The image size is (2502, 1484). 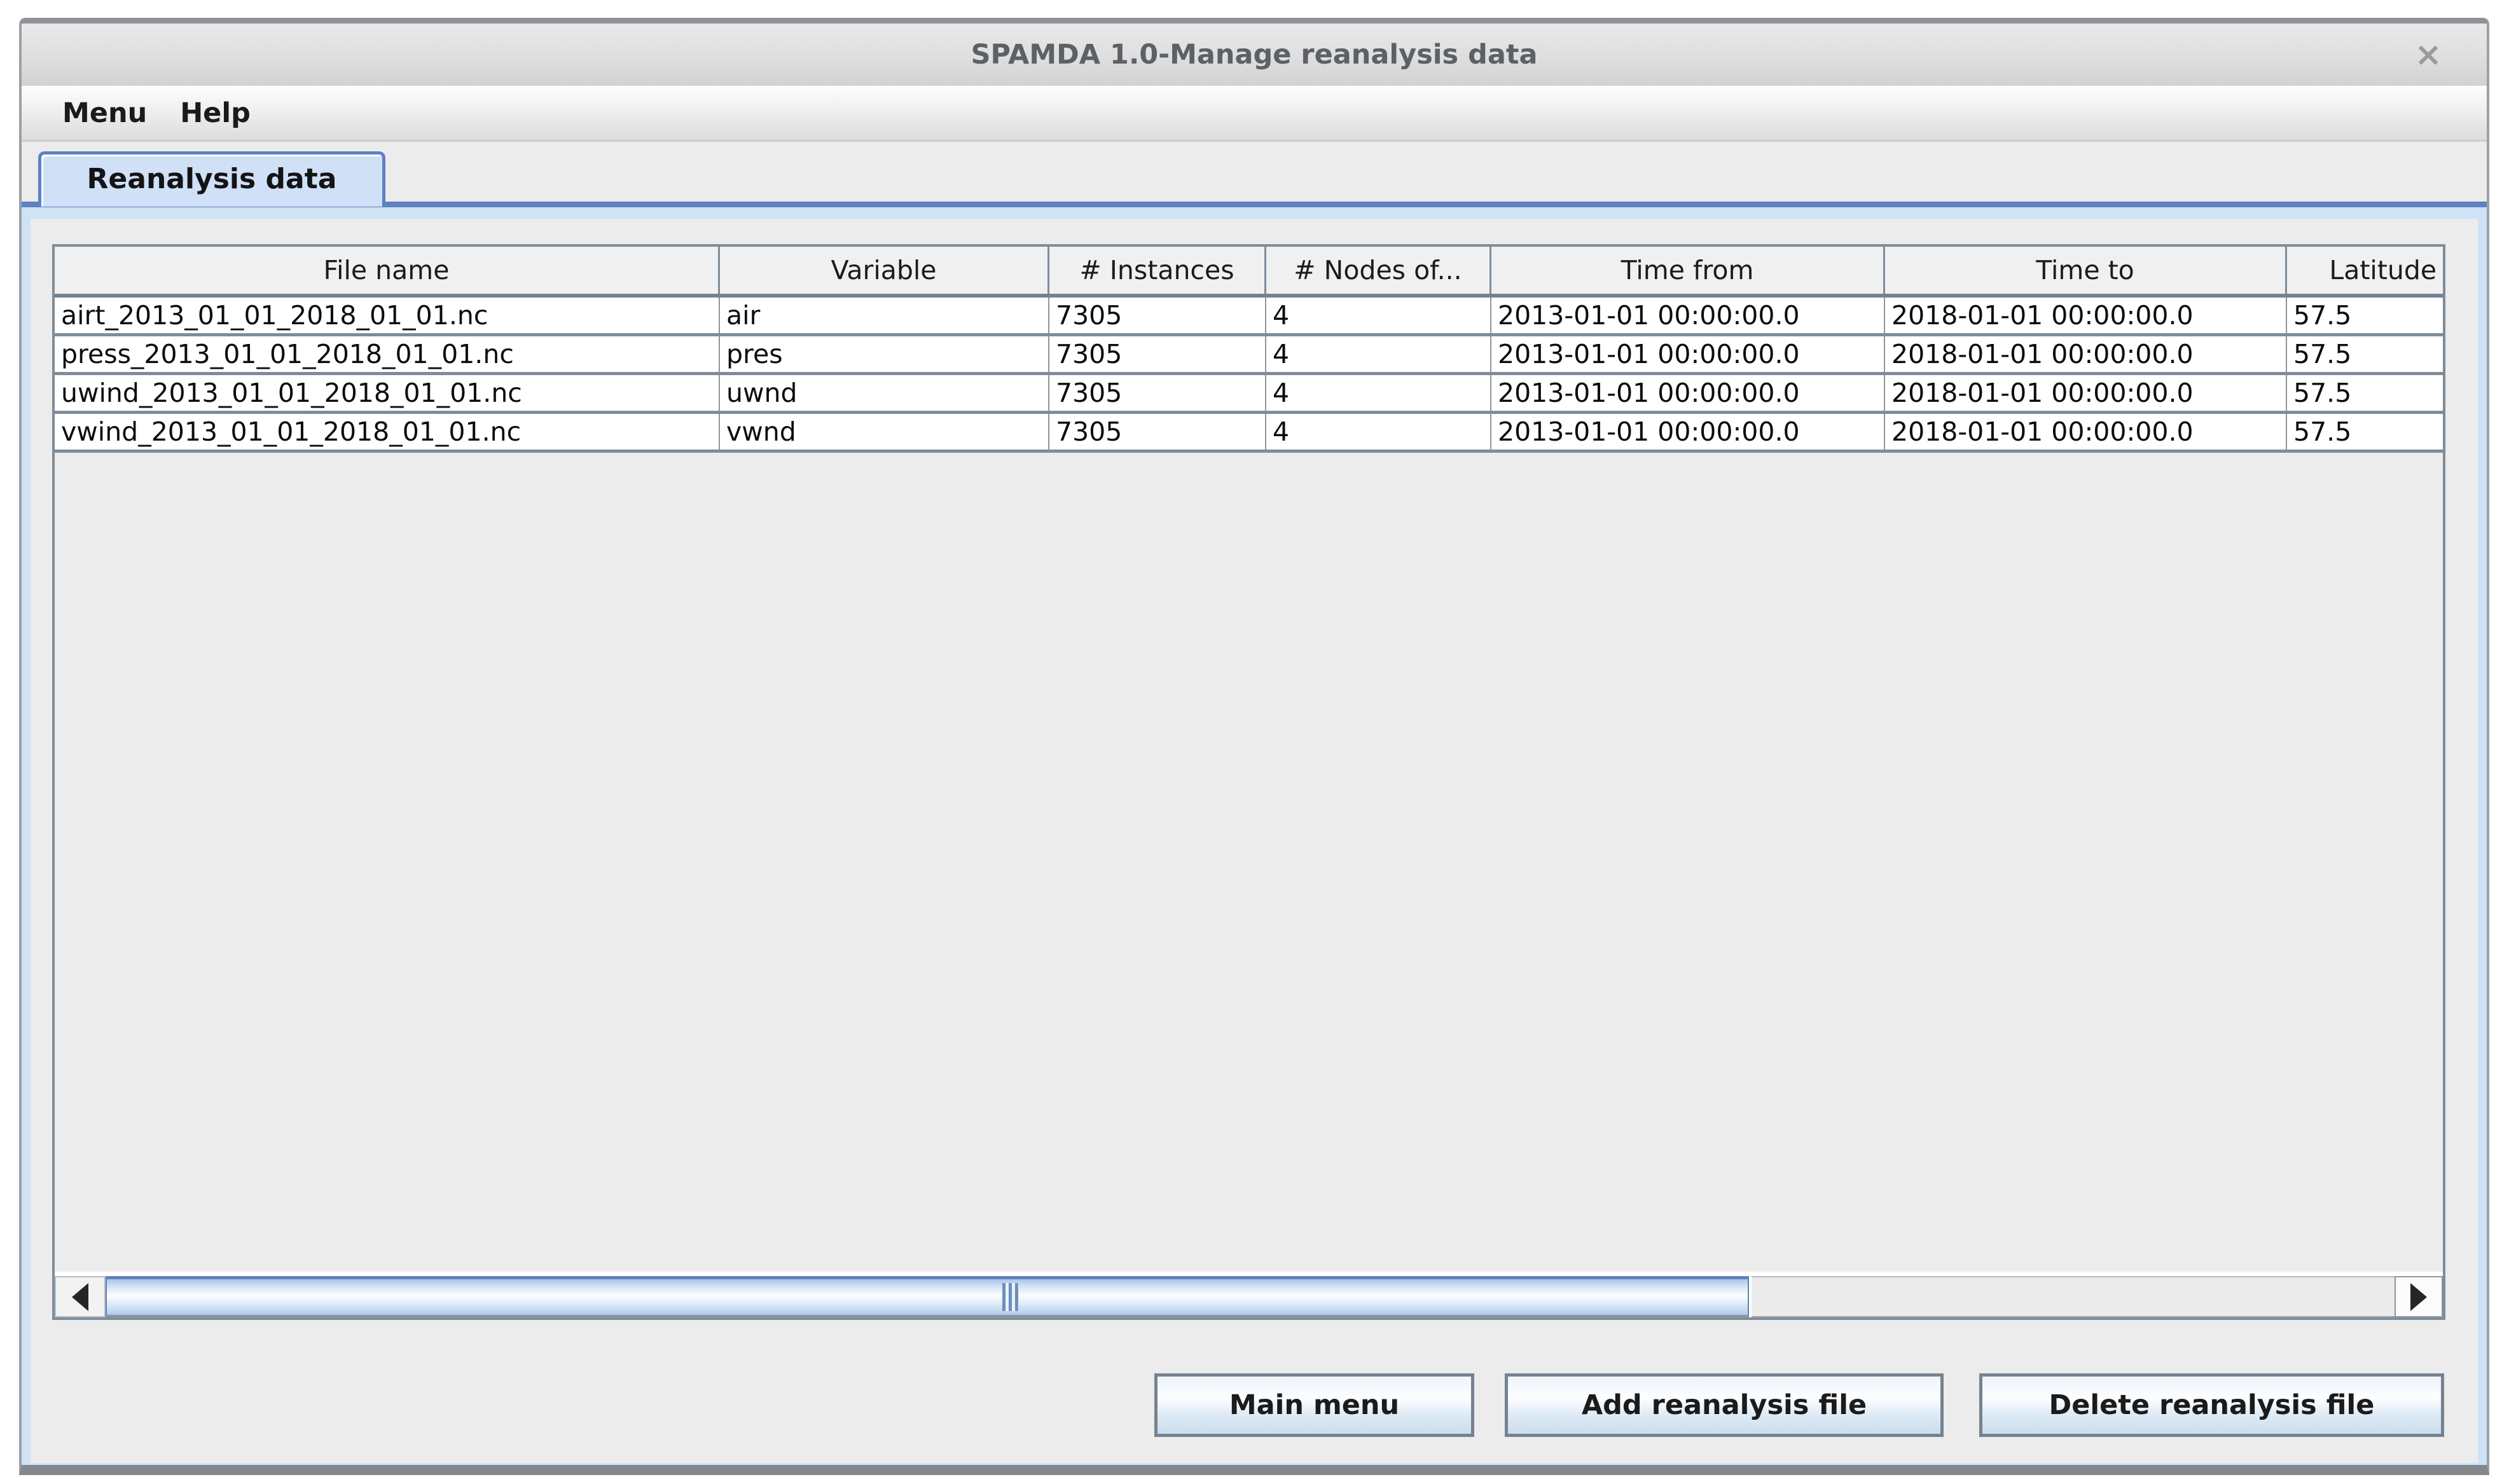 What do you see at coordinates (1157, 432) in the screenshot?
I see `cell-r3-c2: 7305` at bounding box center [1157, 432].